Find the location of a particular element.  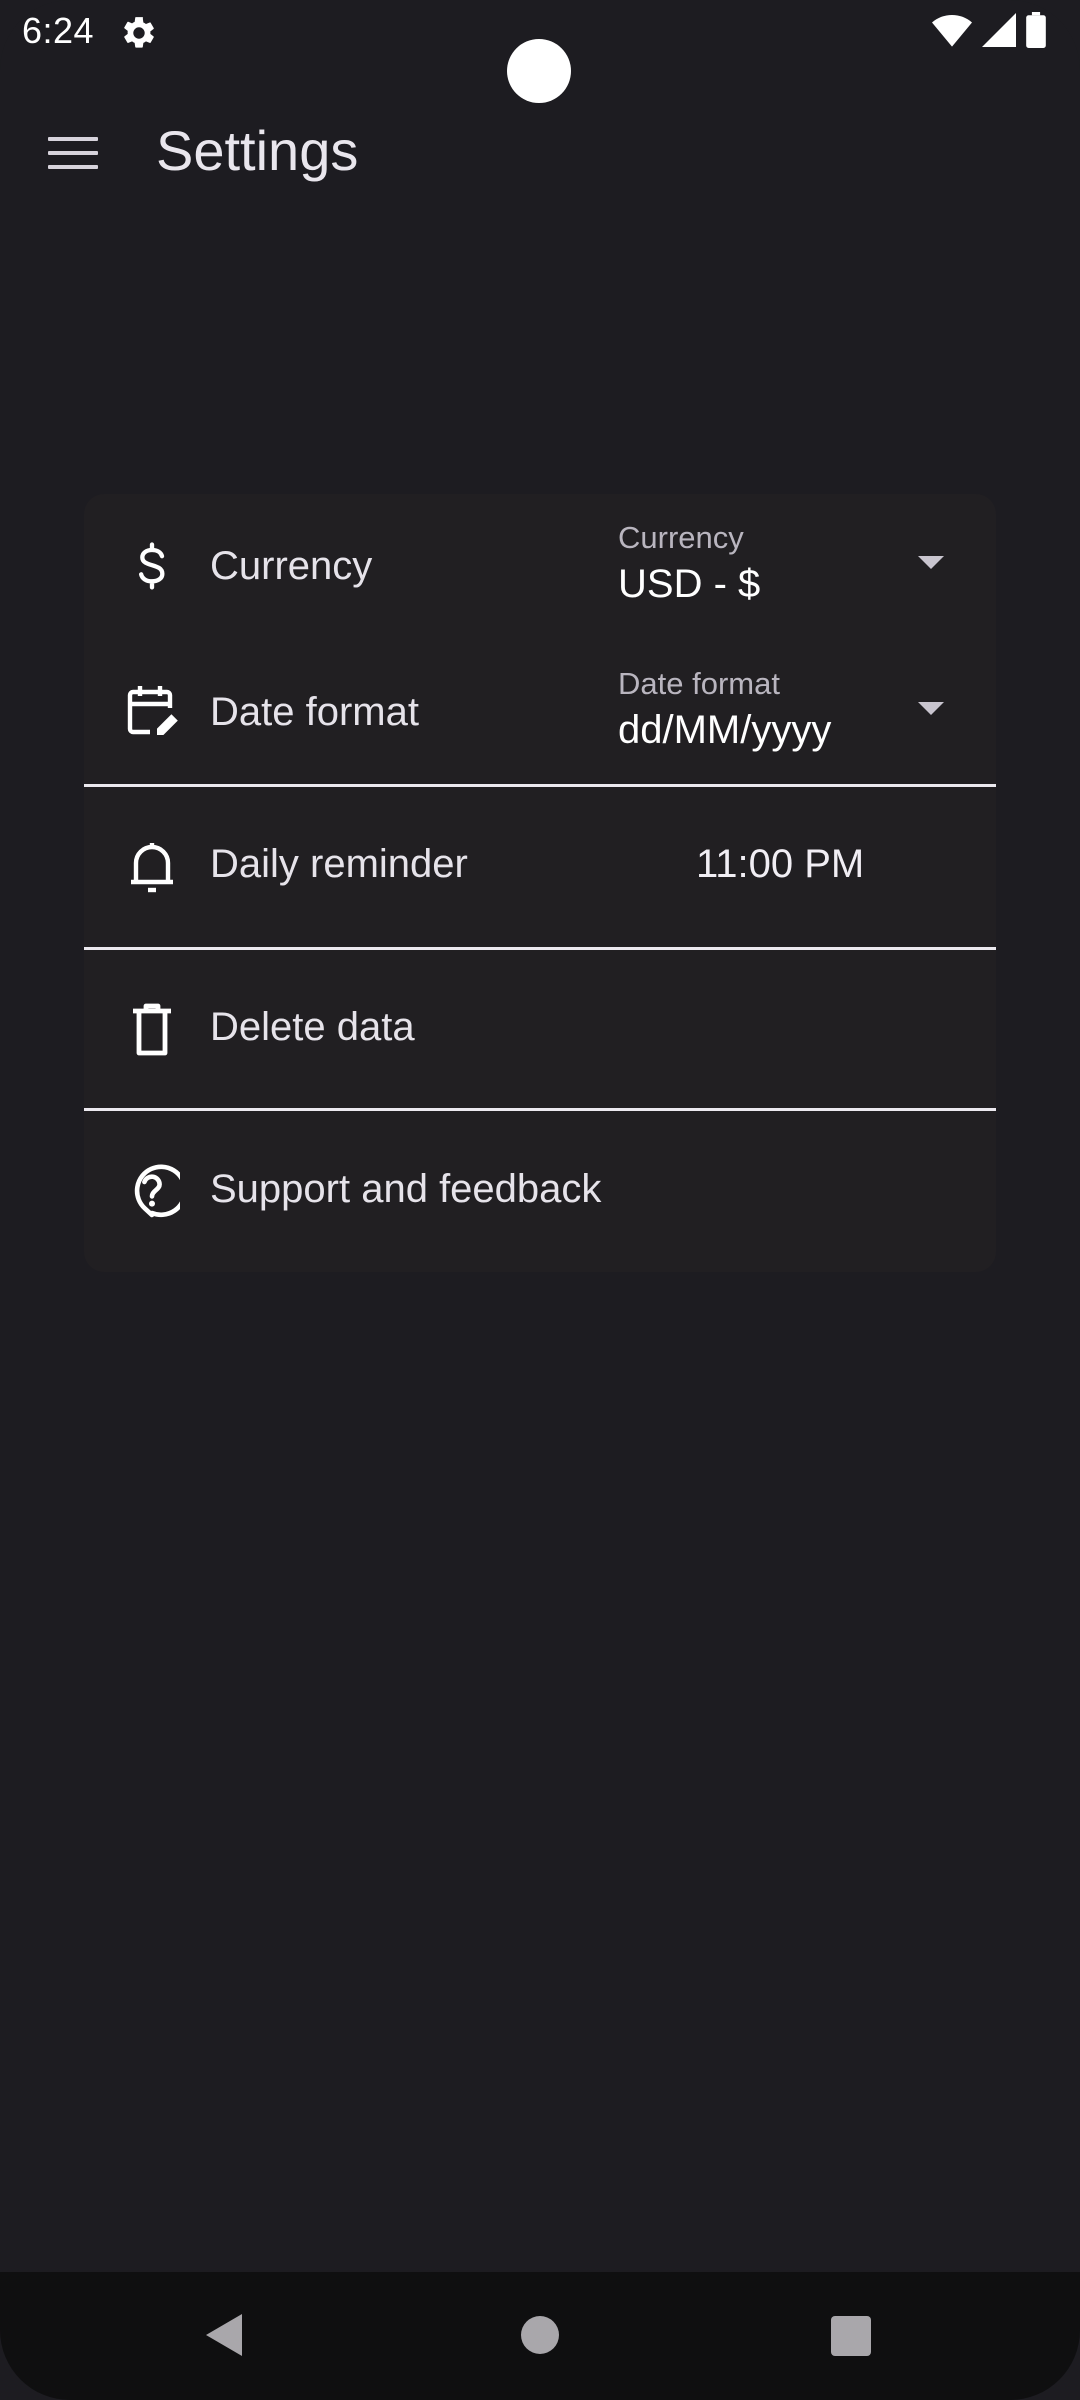

navigation-bar is located at coordinates (540, 2336).